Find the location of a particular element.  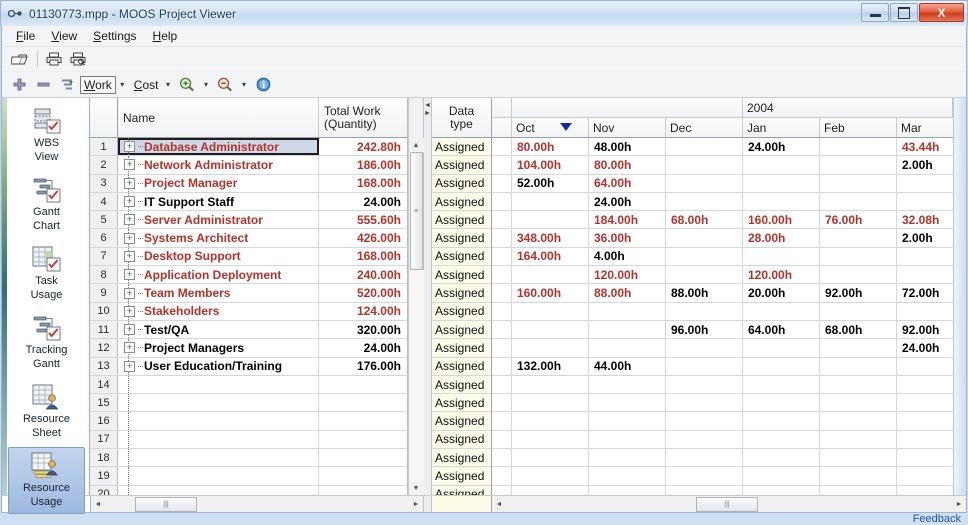

total-work-cell: 240.00h is located at coordinates (363, 274).